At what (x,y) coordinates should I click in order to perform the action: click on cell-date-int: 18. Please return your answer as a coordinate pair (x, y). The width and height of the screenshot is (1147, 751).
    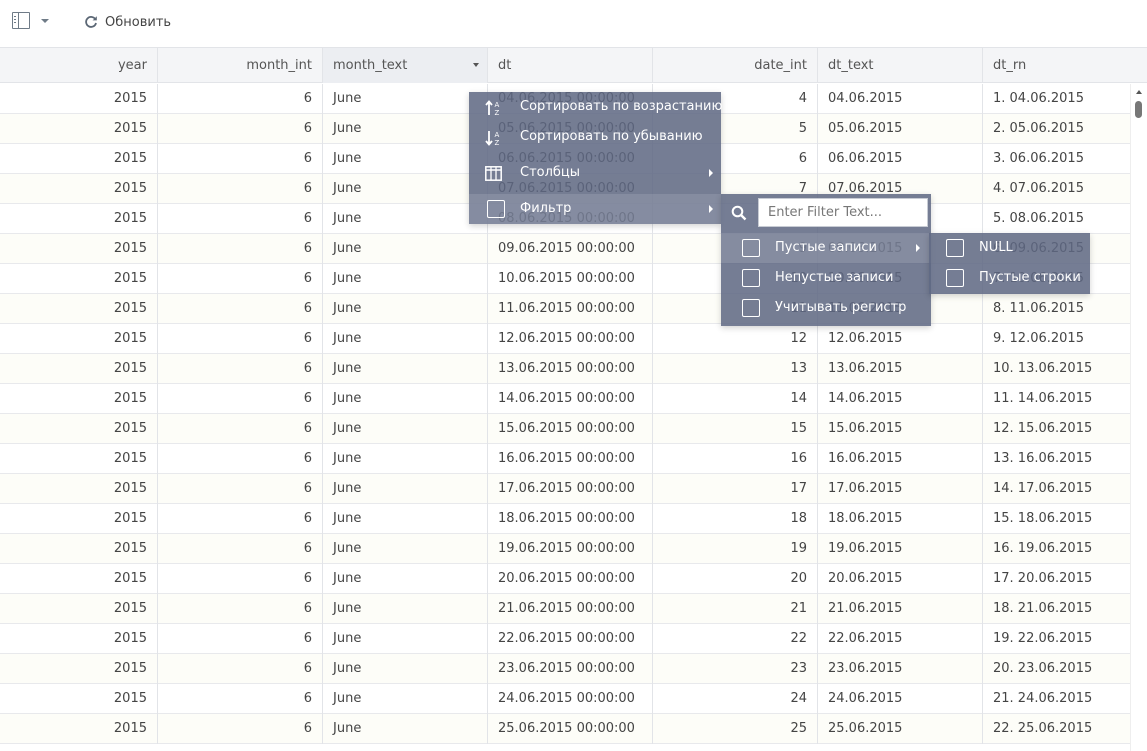
    Looking at the image, I should click on (735, 519).